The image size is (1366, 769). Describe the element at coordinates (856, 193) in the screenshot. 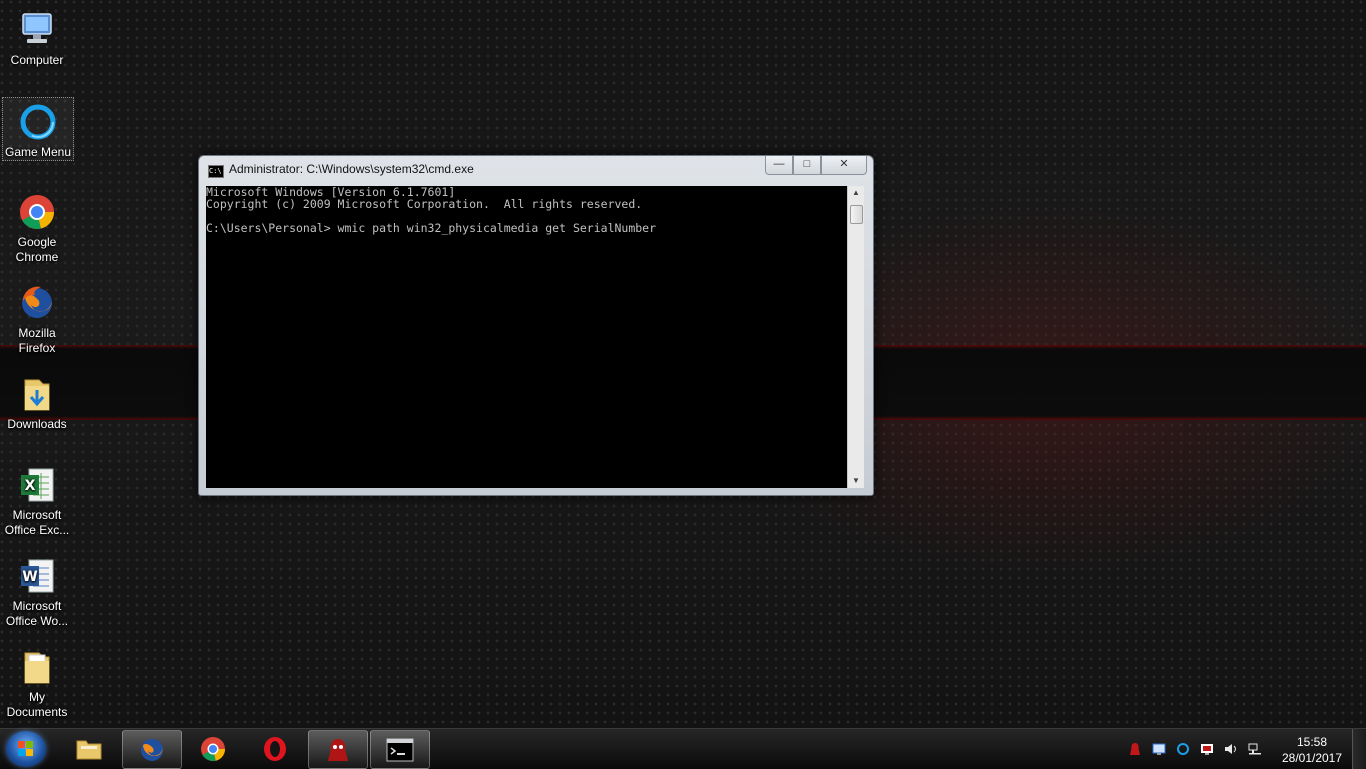

I see `scroll-up-arrow-icon: ▲` at that location.